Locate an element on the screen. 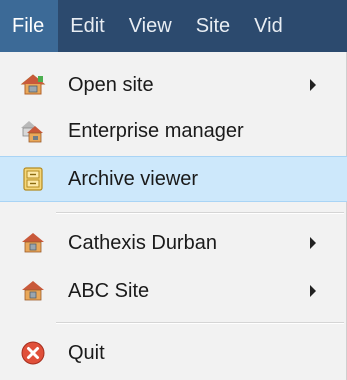  house-green-icon is located at coordinates (33, 84).